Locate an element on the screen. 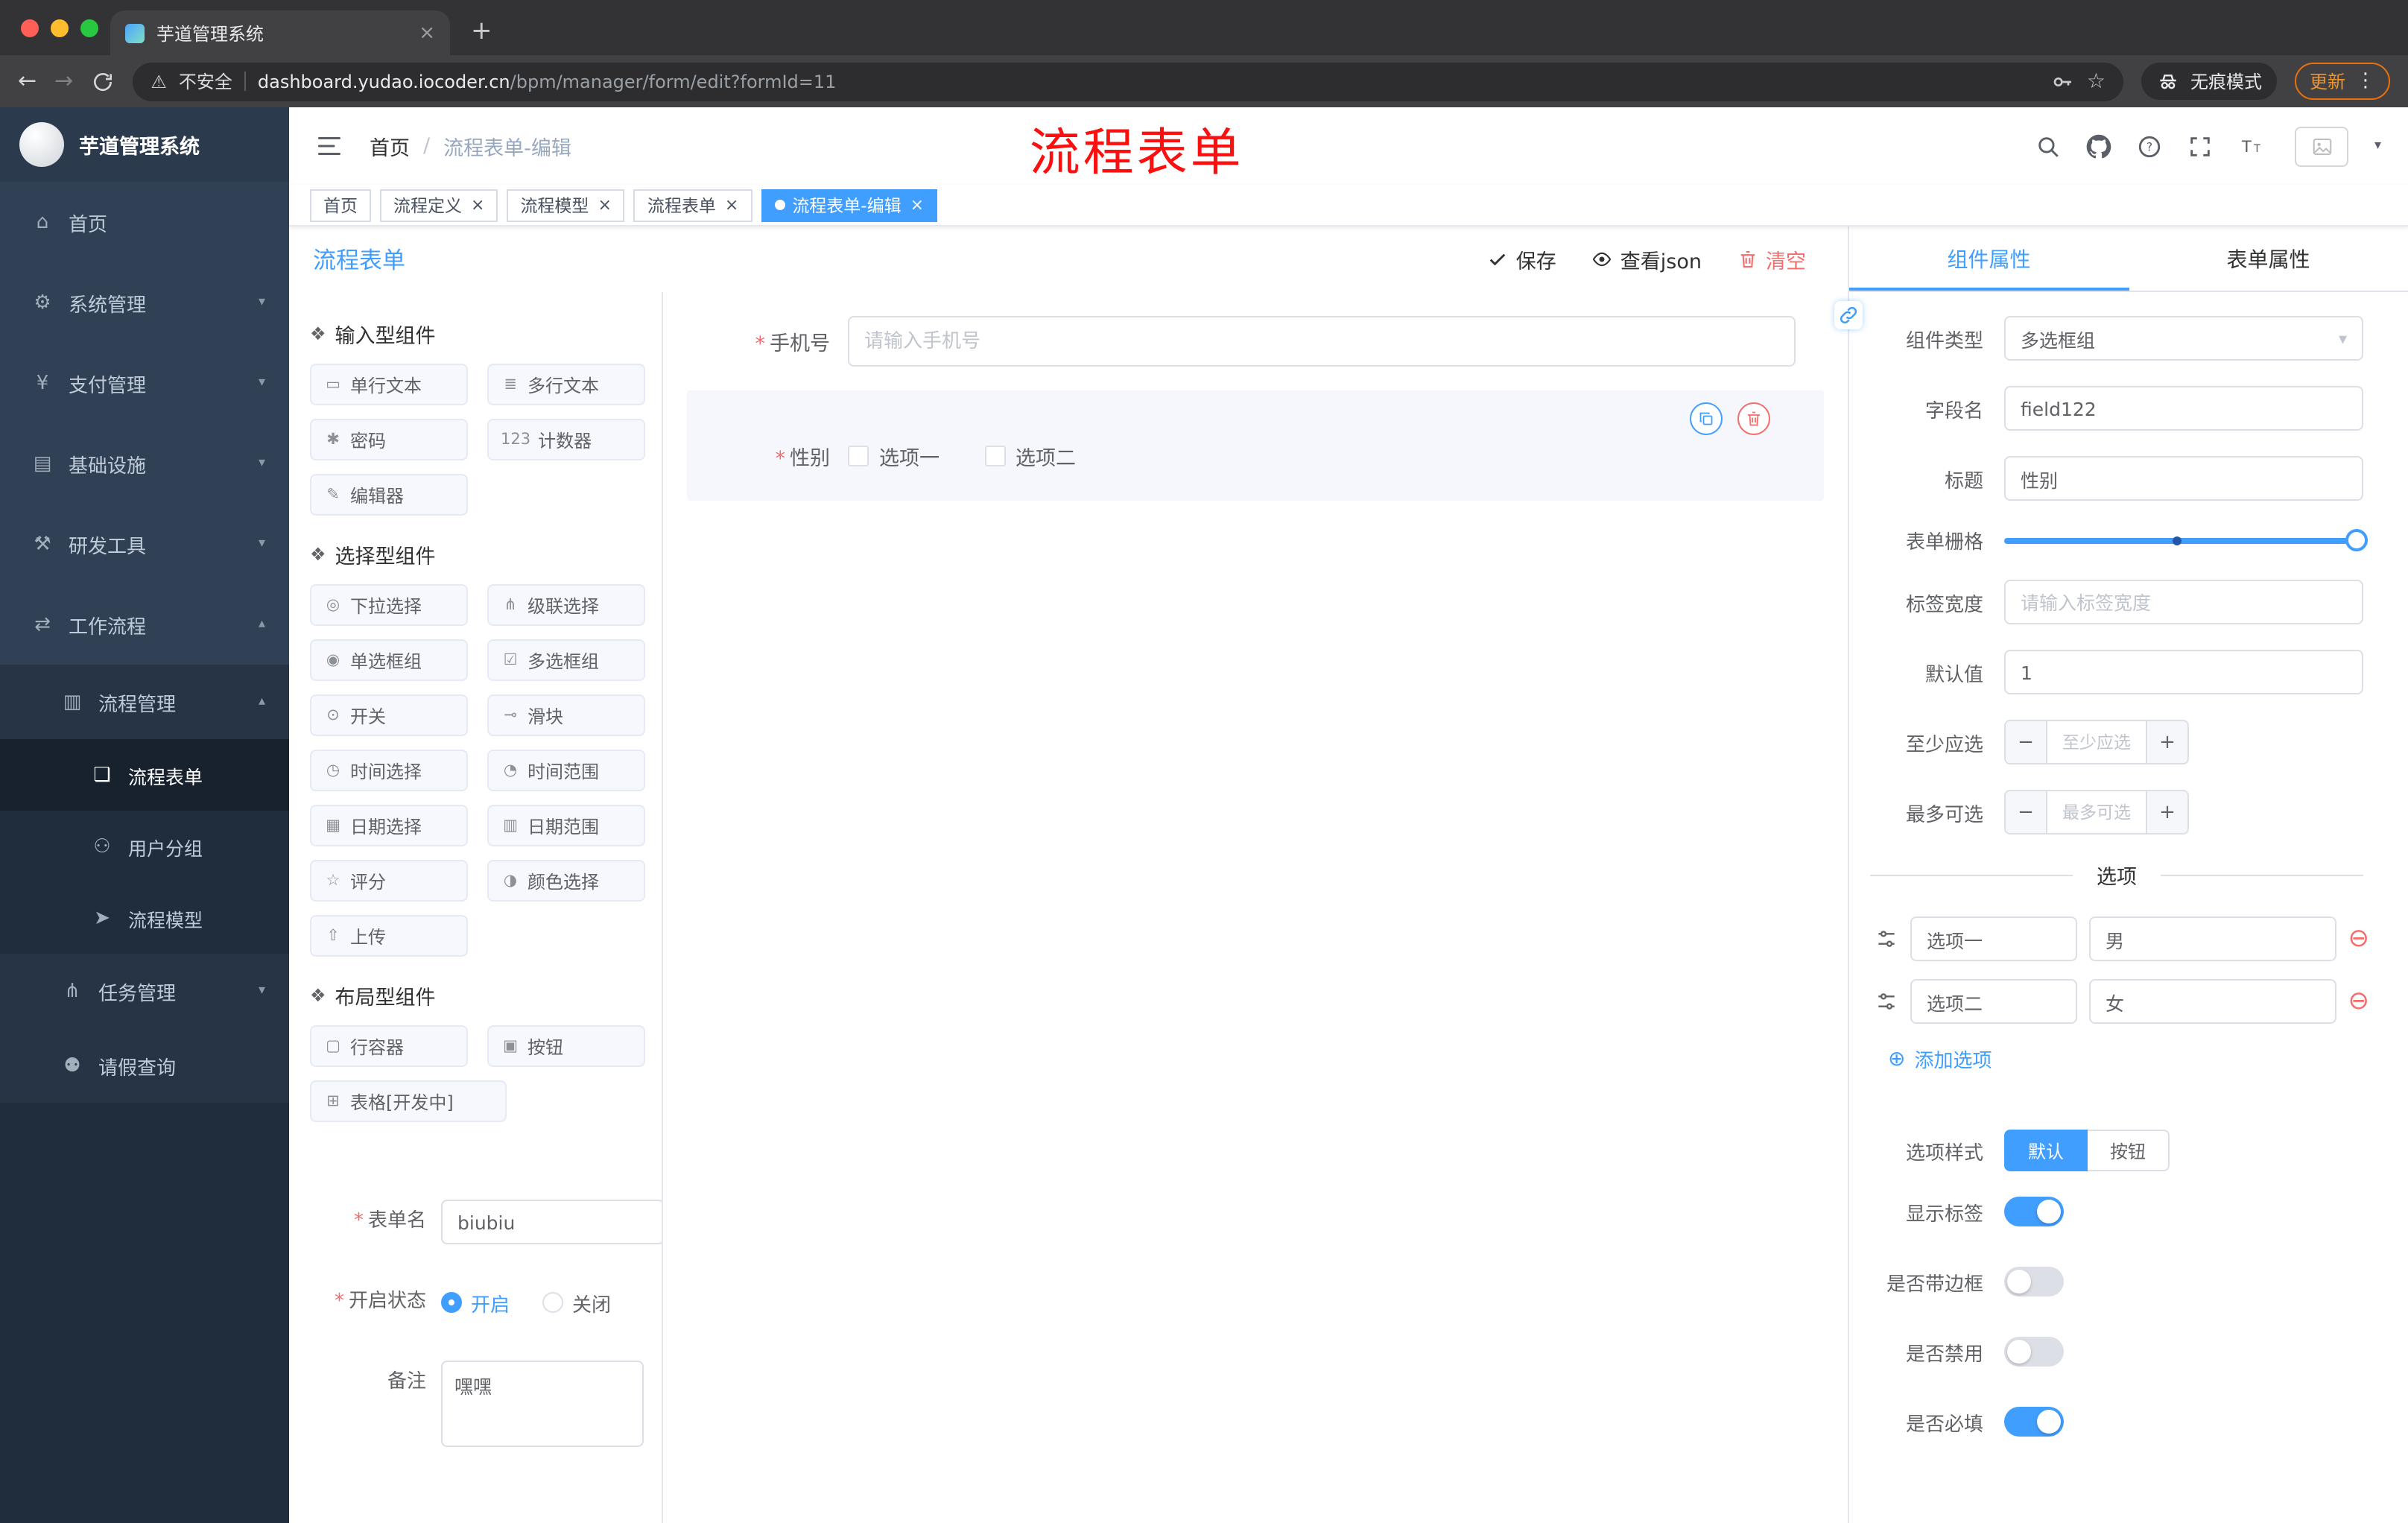 The width and height of the screenshot is (2408, 1523). sidebar-item: ⚒ 研发工具 ▾ is located at coordinates (144, 544).